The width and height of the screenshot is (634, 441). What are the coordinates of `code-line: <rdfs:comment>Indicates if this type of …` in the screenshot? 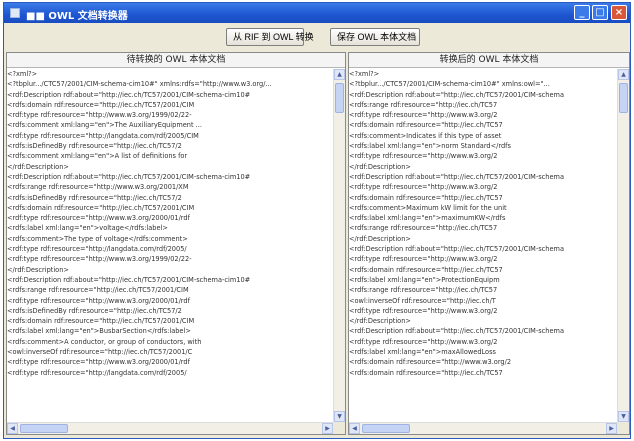 It's located at (425, 135).